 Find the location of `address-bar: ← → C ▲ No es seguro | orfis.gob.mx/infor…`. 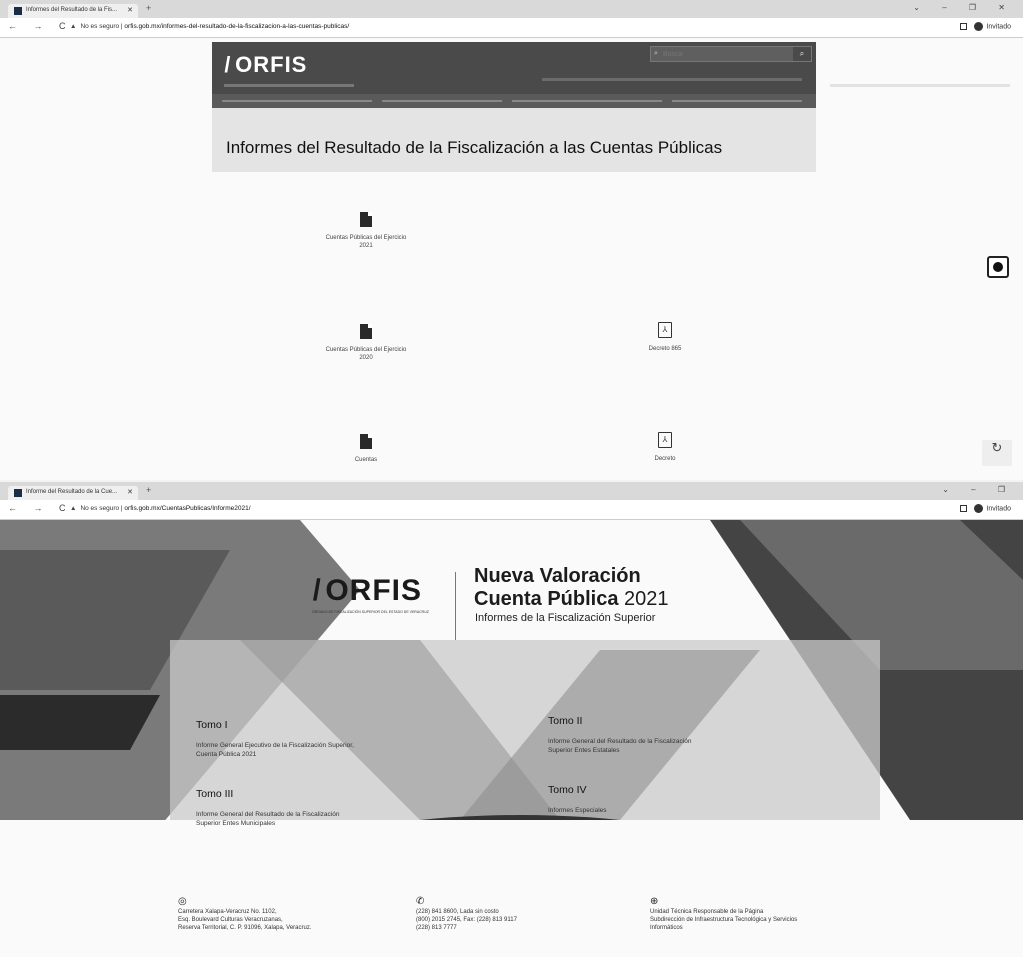

address-bar: ← → C ▲ No es seguro | orfis.gob.mx/infor… is located at coordinates (511, 28).